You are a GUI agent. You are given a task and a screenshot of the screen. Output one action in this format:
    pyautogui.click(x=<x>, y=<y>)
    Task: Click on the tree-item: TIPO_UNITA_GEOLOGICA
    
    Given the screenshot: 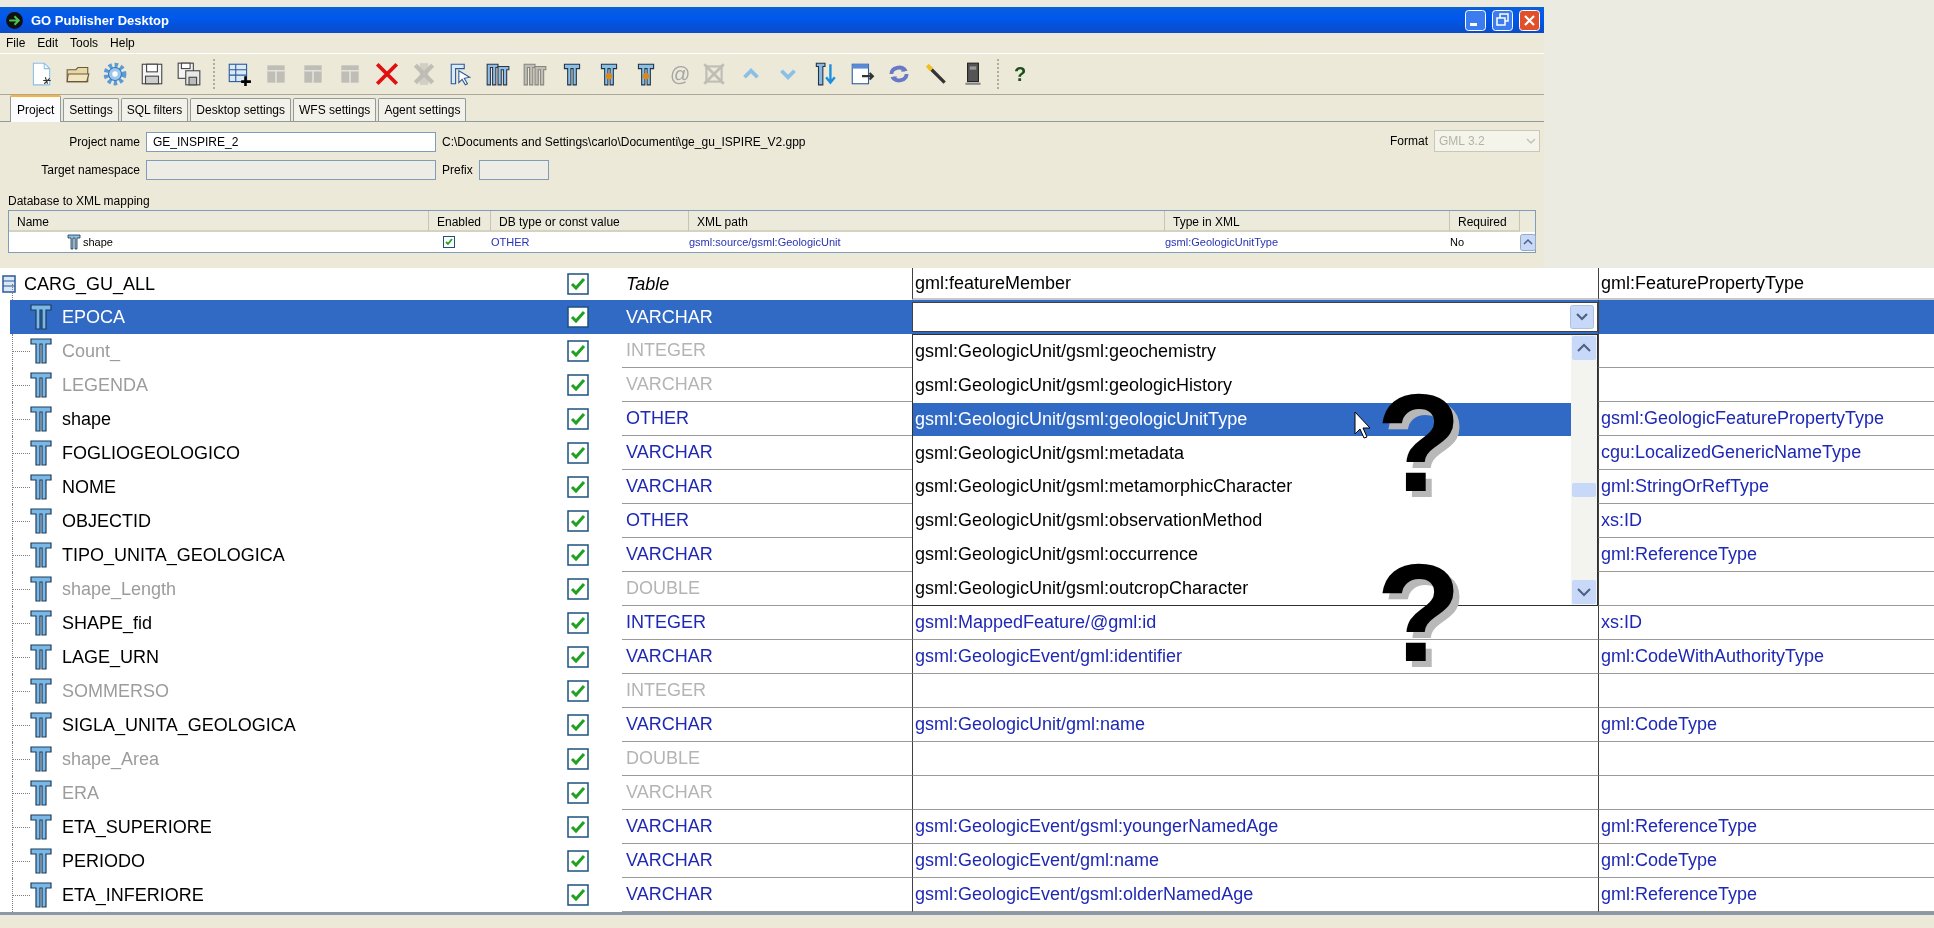 What is the action you would take?
    pyautogui.click(x=173, y=555)
    